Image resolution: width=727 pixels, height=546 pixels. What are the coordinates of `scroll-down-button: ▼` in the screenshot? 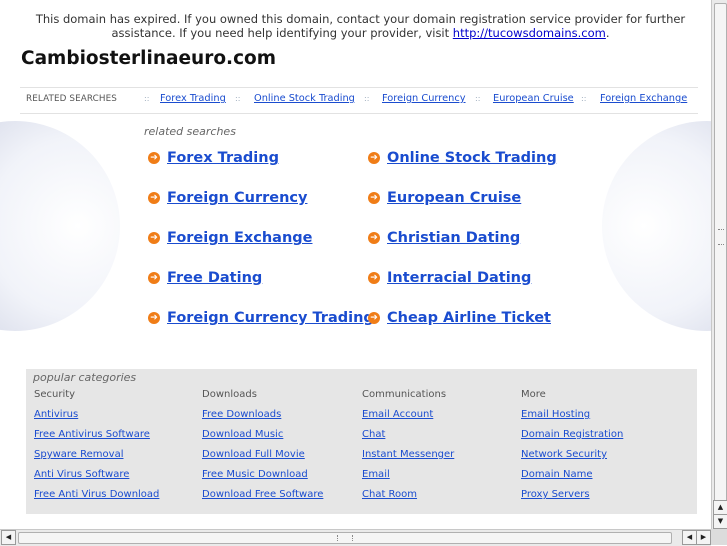 It's located at (720, 521).